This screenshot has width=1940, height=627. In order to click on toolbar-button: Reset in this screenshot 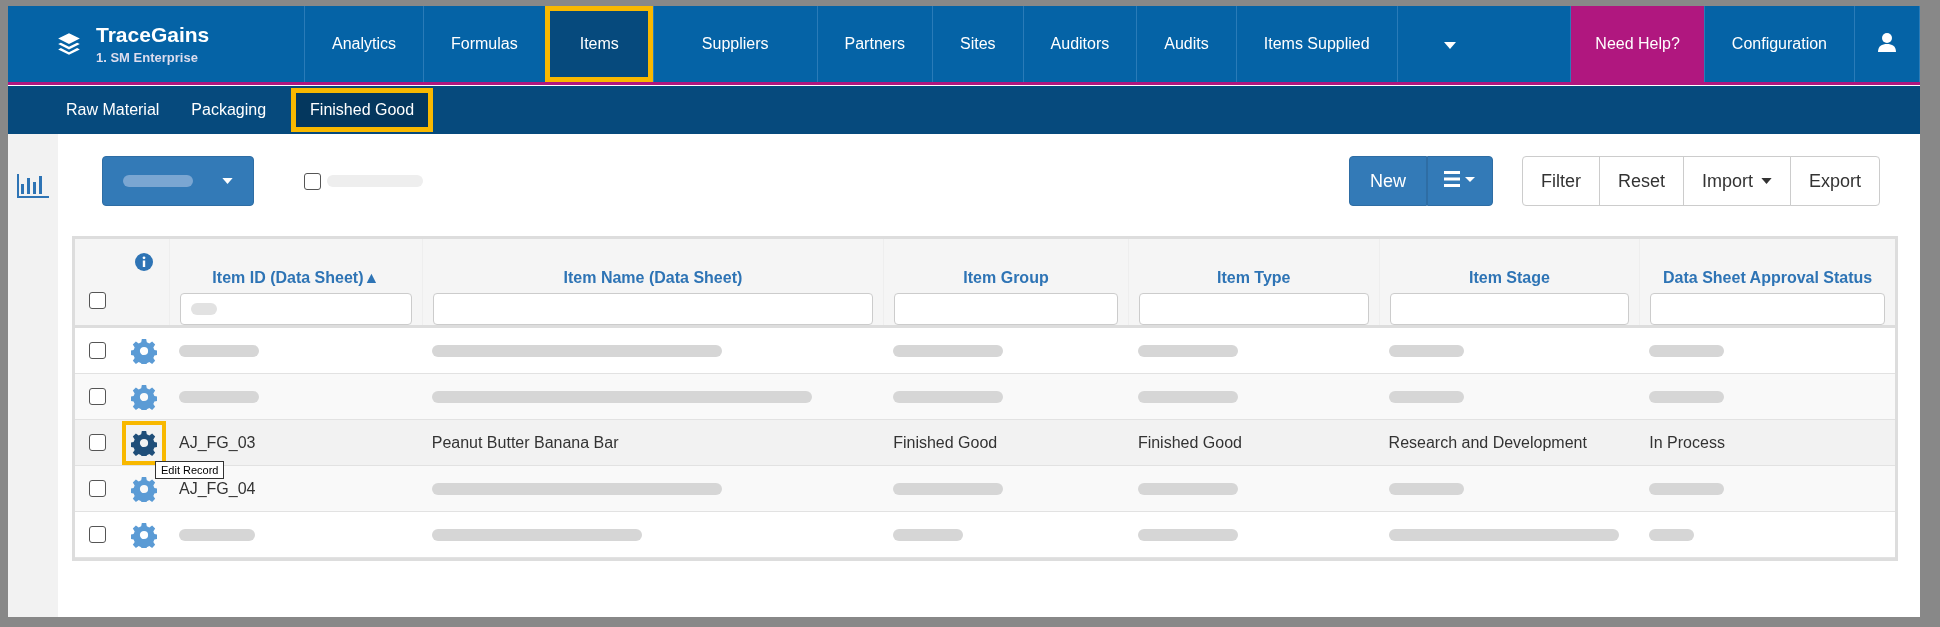, I will do `click(1641, 181)`.